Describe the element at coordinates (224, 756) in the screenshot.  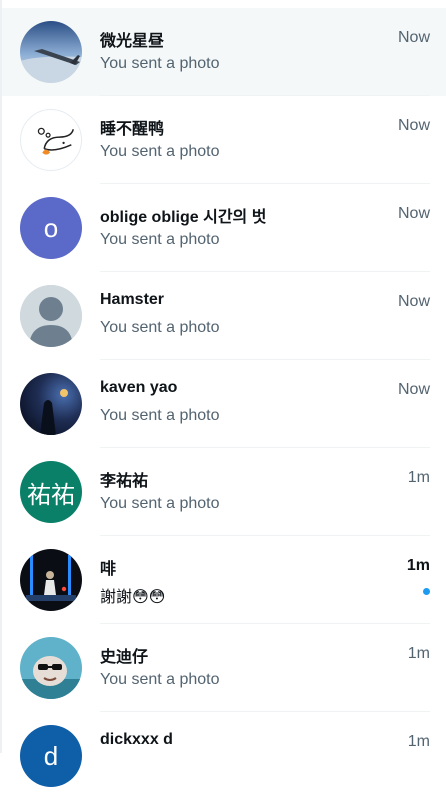
I see `conversation-item: d dickxxx d 1m` at that location.